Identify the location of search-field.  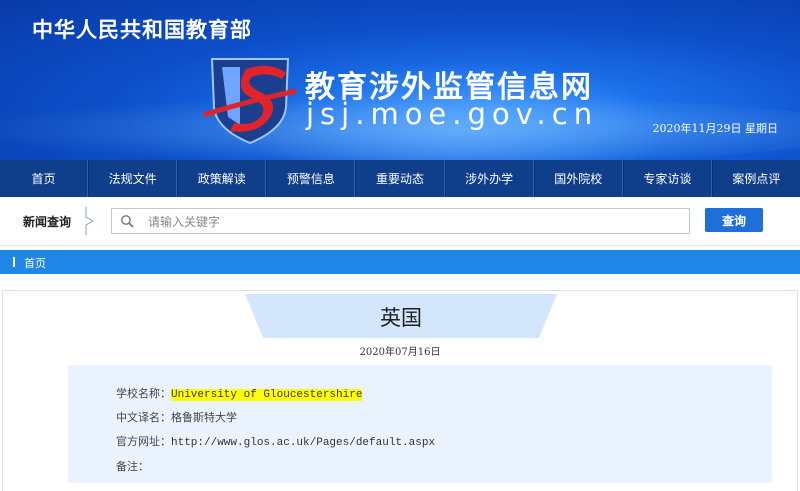
(400, 221).